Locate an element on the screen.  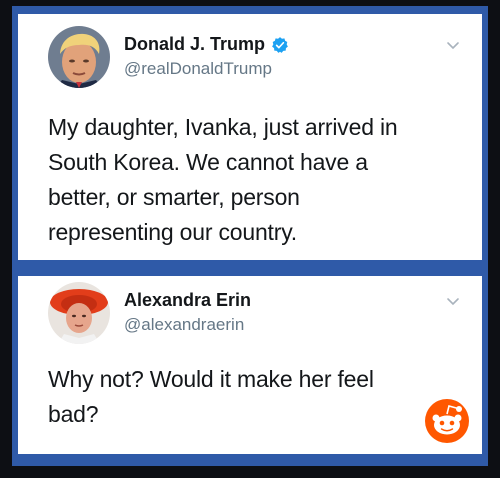
tweet-text-line: Why not? Would it make her feel is located at coordinates (211, 379).